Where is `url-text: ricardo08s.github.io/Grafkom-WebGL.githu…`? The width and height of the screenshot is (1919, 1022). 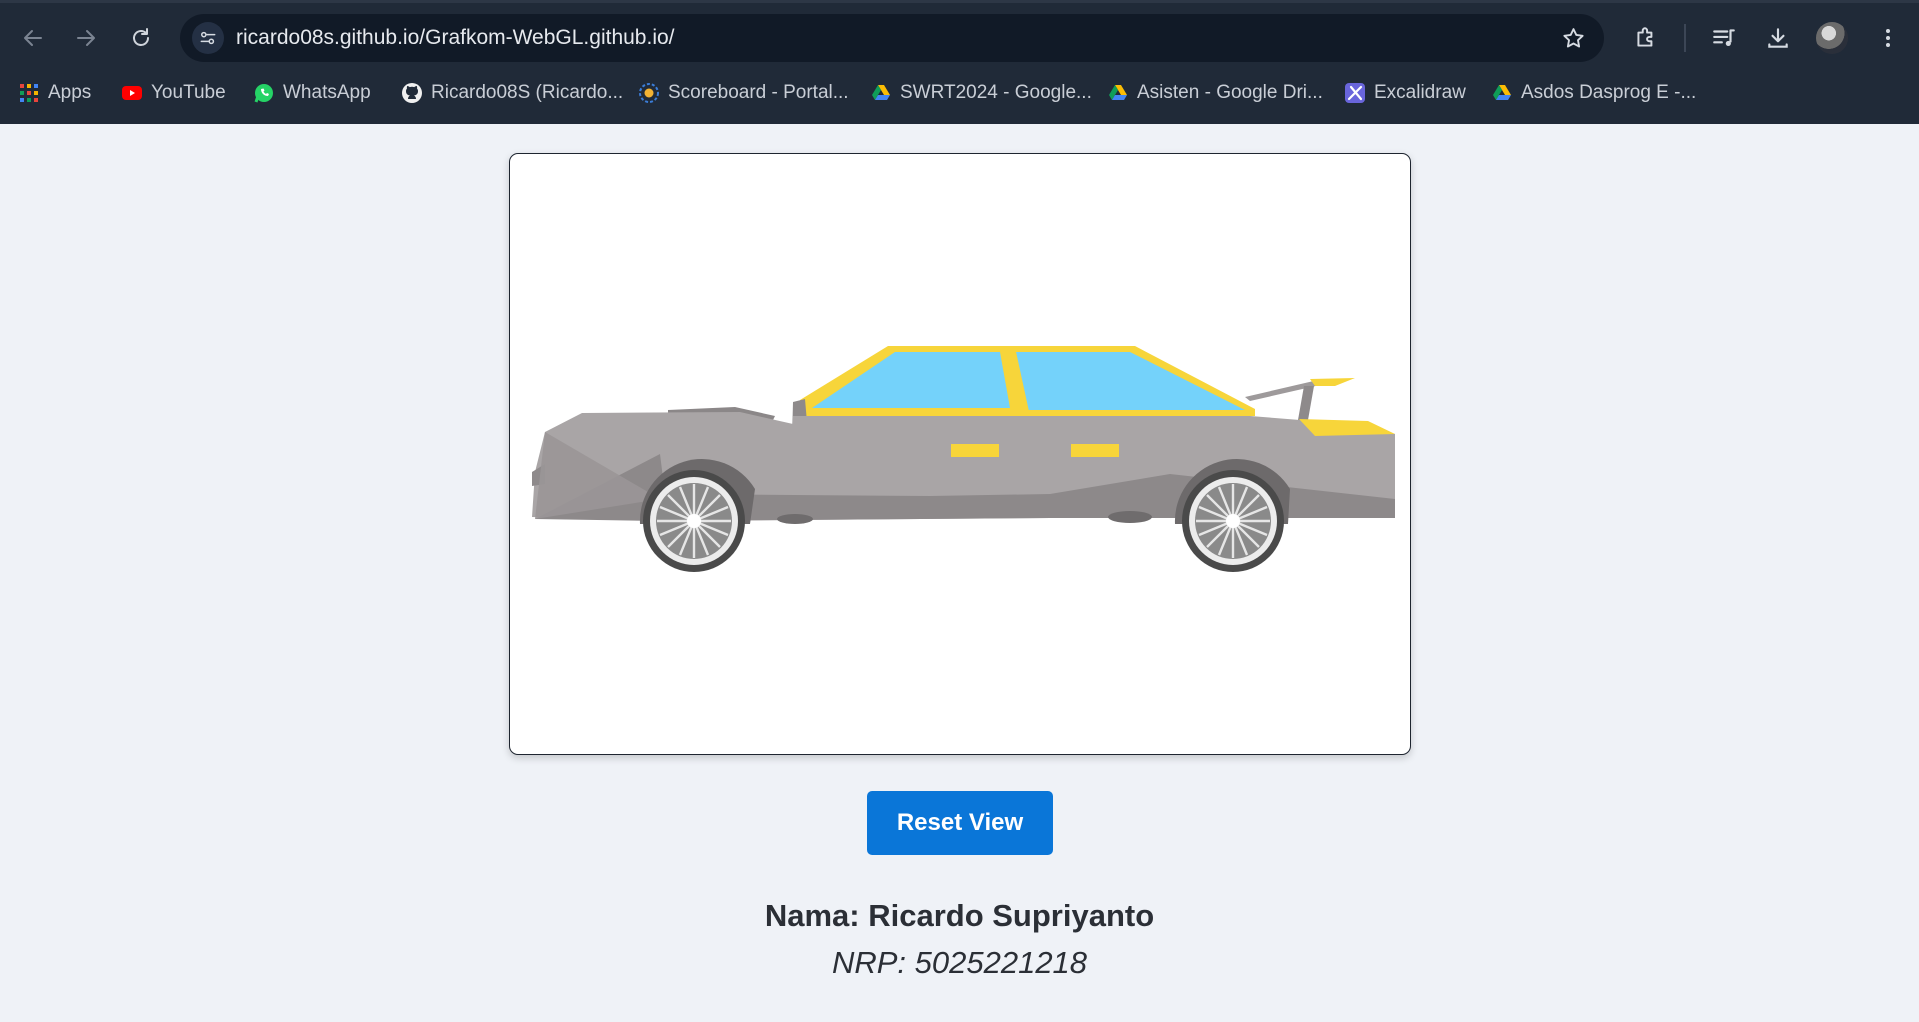 url-text: ricardo08s.github.io/Grafkom-WebGL.githu… is located at coordinates (455, 38).